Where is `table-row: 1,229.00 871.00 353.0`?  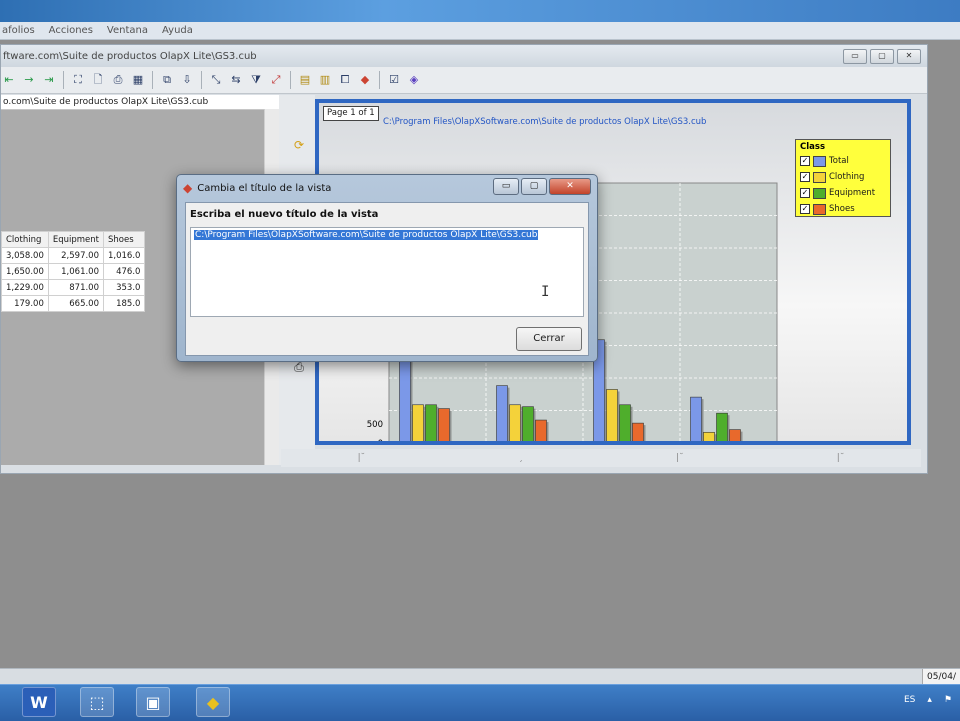 table-row: 1,229.00 871.00 353.0 is located at coordinates (73, 287).